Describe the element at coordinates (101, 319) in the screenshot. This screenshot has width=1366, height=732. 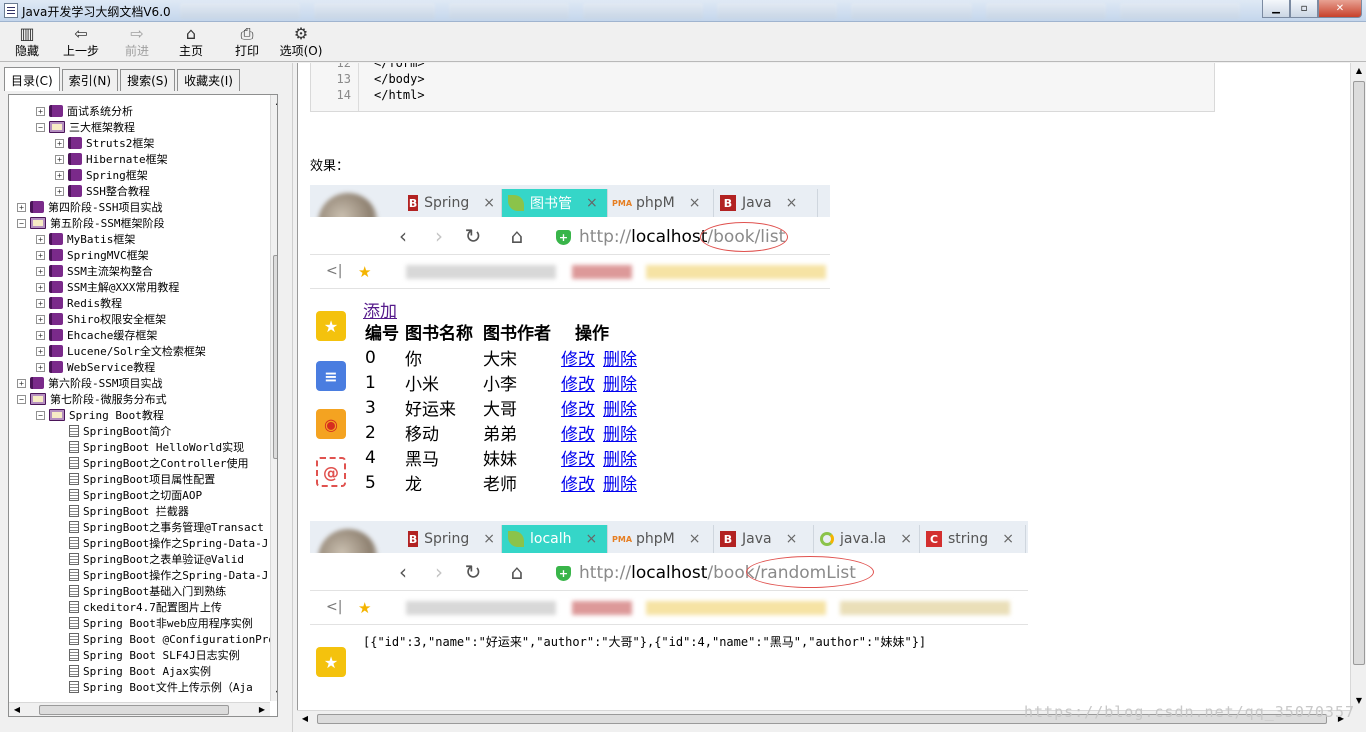
I see `tree-item: + Shiro权限安全框架` at that location.